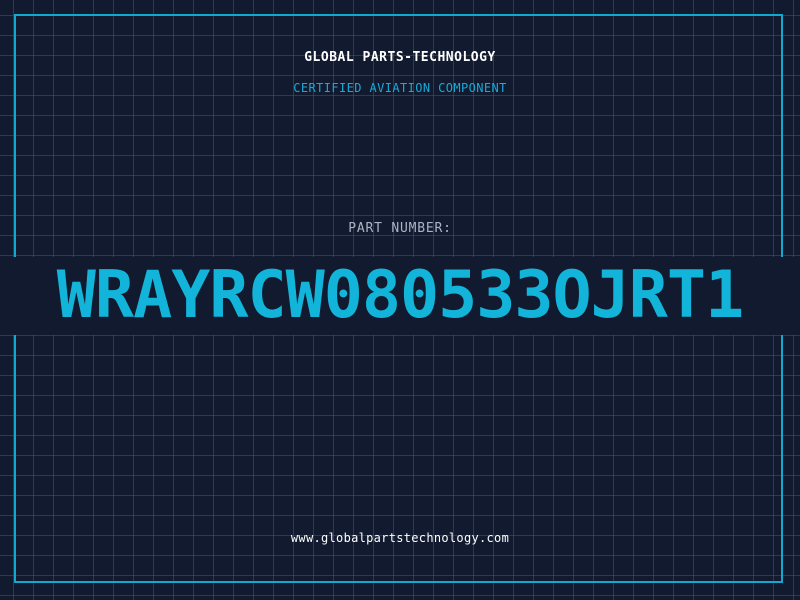  Describe the element at coordinates (400, 538) in the screenshot. I see `website-url: www.globalpartstechnology.com` at that location.